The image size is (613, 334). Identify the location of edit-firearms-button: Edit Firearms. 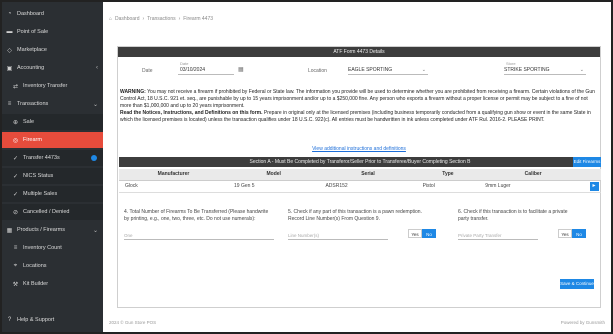
(587, 162).